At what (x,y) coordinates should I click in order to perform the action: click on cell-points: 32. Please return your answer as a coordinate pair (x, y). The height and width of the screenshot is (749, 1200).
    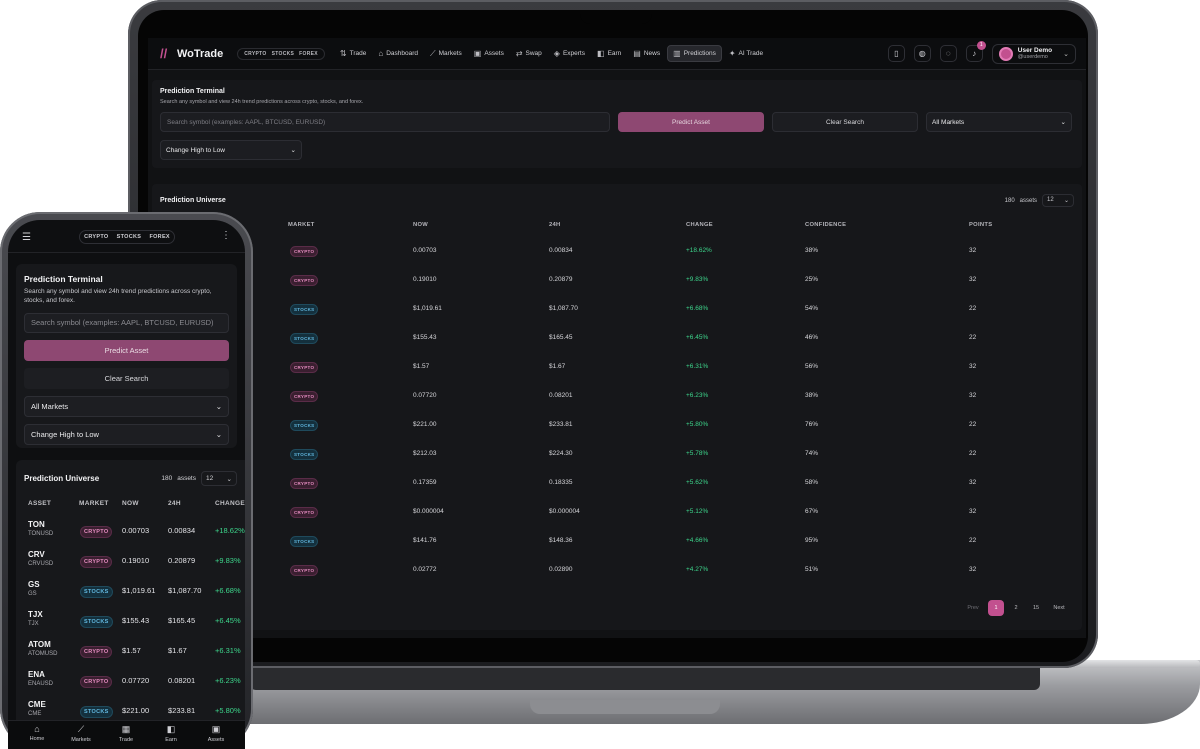
    Looking at the image, I should click on (973, 279).